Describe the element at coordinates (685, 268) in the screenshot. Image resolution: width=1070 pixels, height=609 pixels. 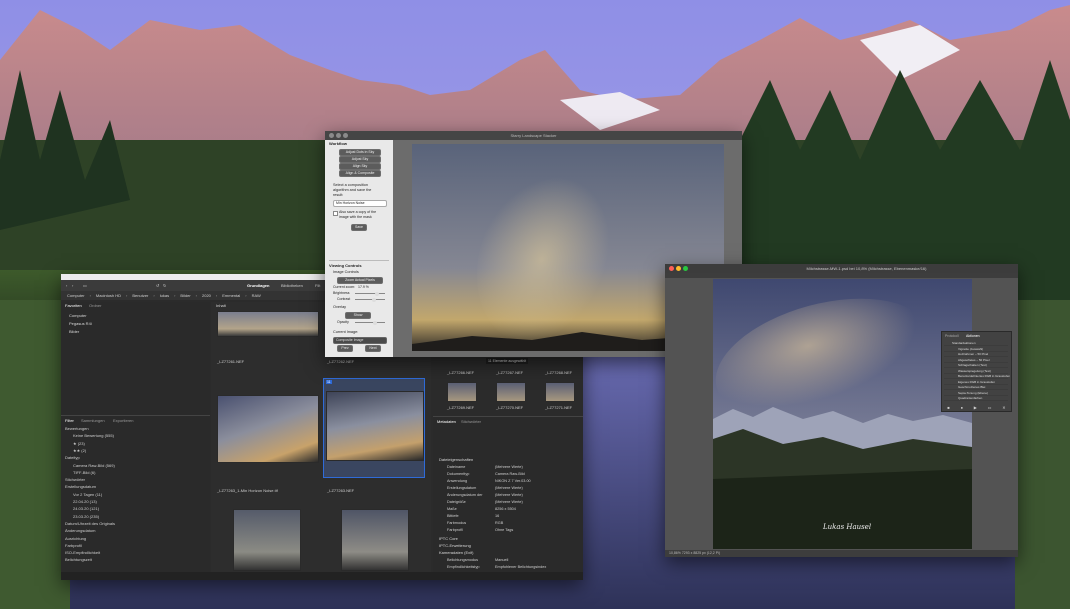
I see `zoom-button` at that location.